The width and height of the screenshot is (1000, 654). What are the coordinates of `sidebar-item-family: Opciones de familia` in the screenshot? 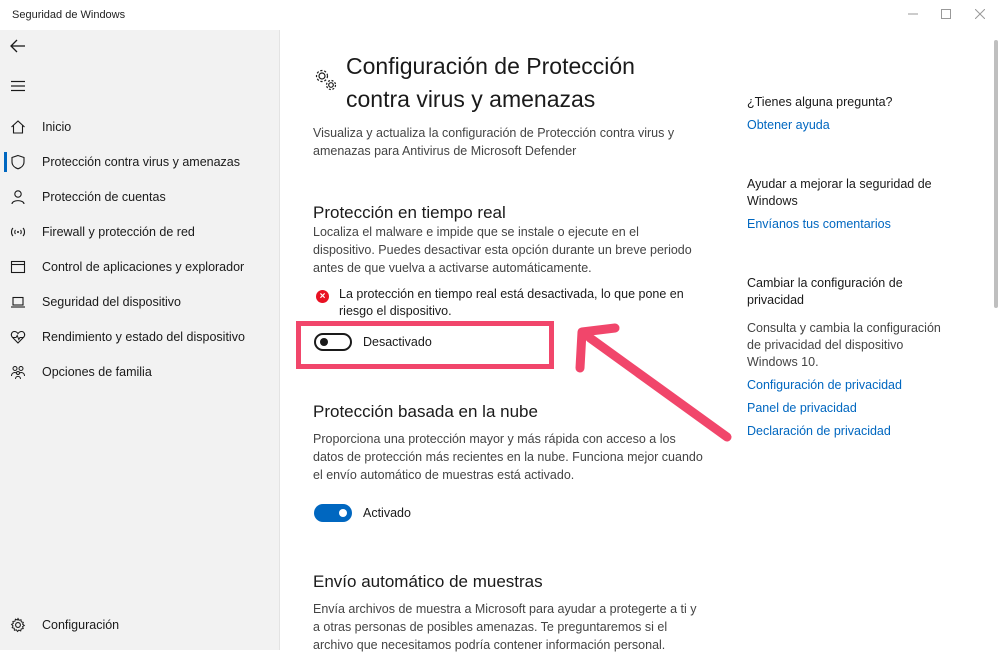 It's located at (139, 372).